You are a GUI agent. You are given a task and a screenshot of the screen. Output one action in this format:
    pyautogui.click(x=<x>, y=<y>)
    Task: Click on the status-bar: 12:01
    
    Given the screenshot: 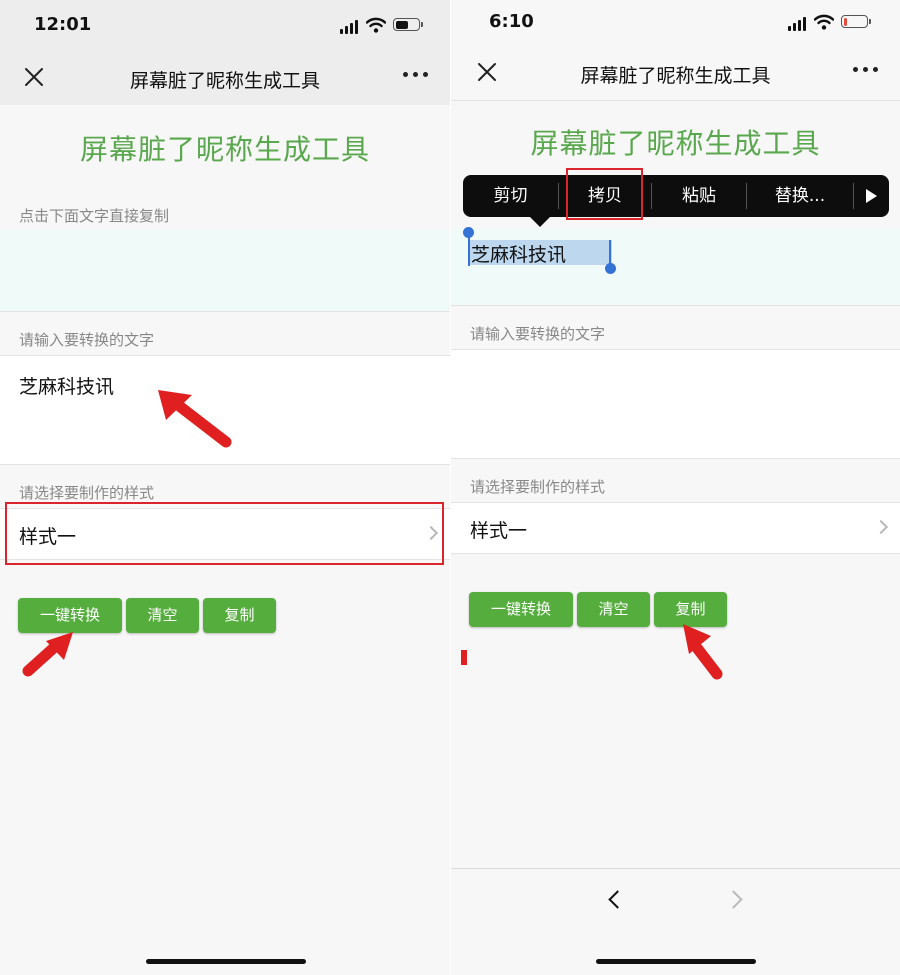 What is the action you would take?
    pyautogui.click(x=225, y=25)
    